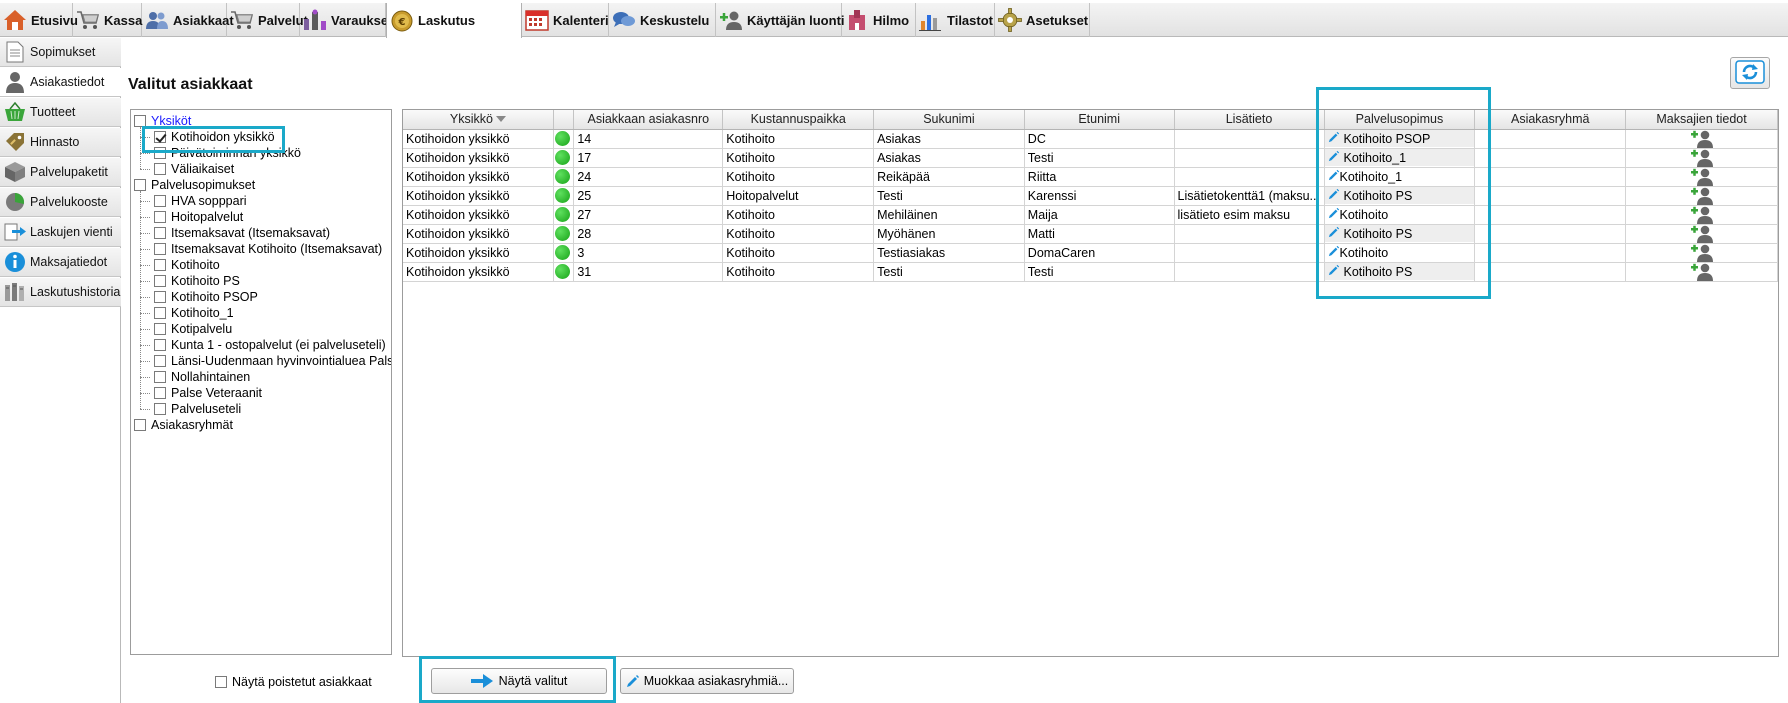 Image resolution: width=1788 pixels, height=703 pixels. What do you see at coordinates (107, 20) in the screenshot?
I see `tab-kassa: Kassa` at bounding box center [107, 20].